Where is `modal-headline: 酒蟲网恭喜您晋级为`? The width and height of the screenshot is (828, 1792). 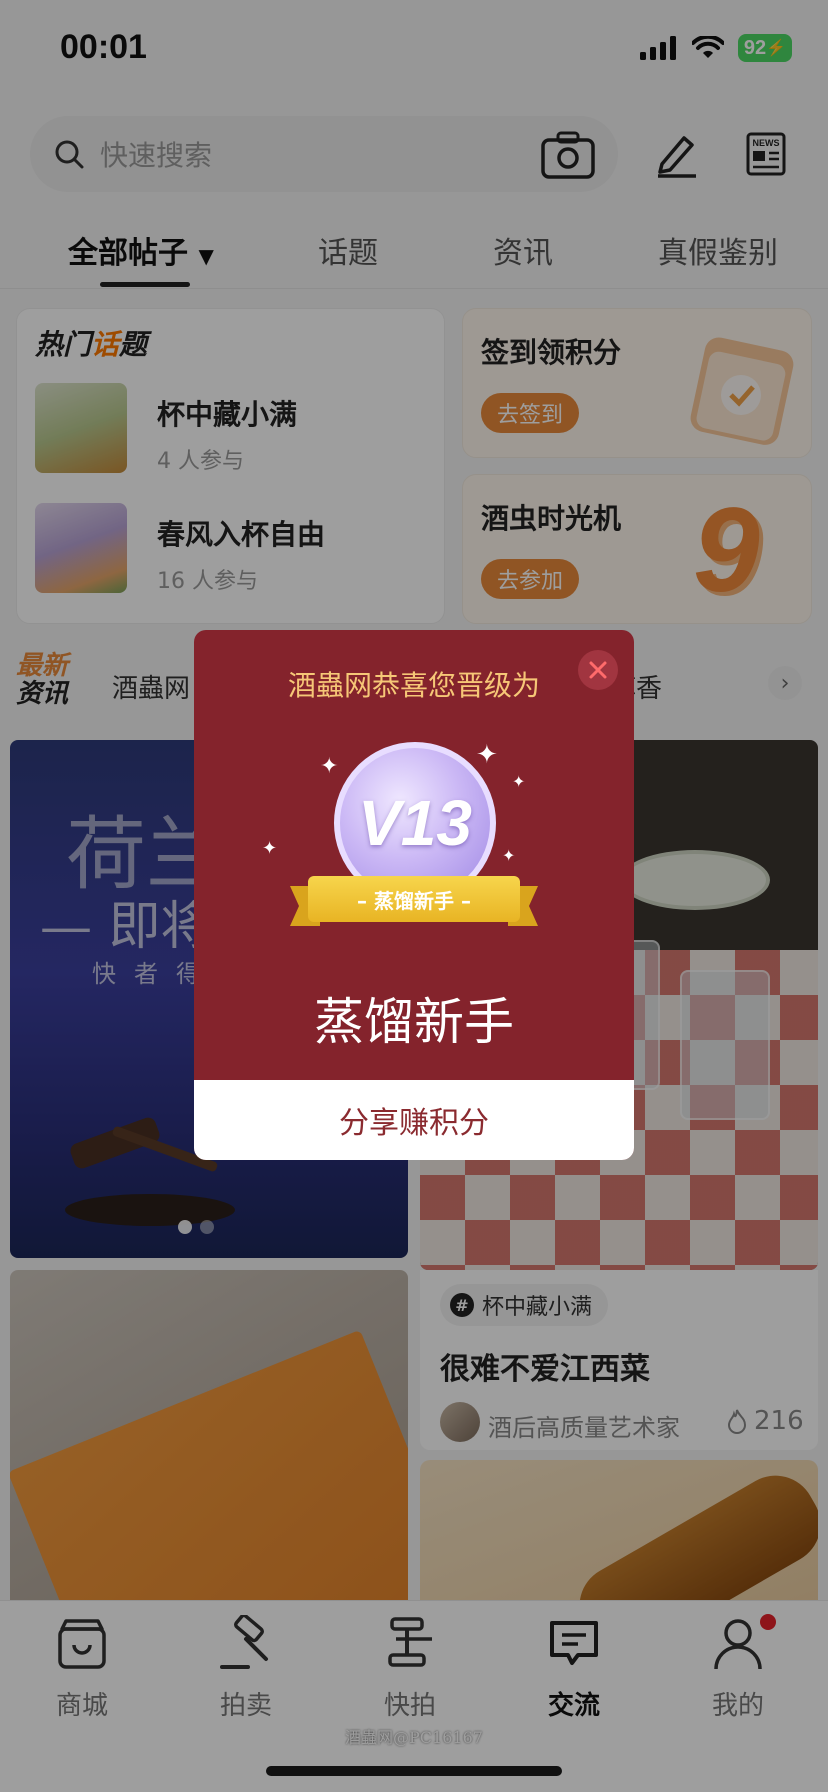 modal-headline: 酒蟲网恭喜您晋级为 is located at coordinates (413, 685).